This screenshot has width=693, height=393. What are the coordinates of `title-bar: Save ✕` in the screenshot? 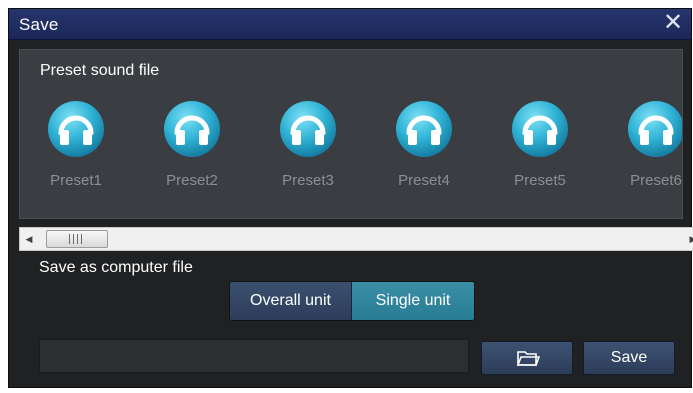 It's located at (350, 24).